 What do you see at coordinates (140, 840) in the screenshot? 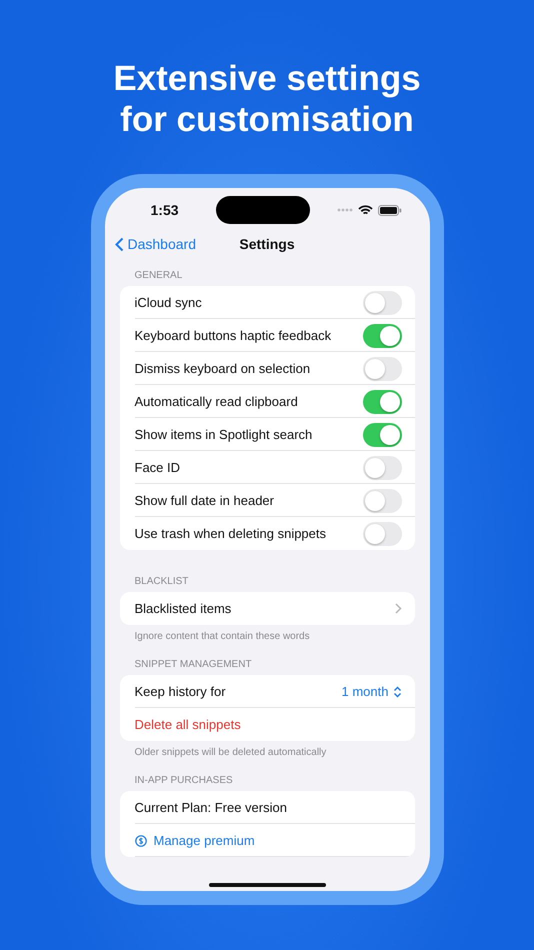
I see `dollar-icon` at bounding box center [140, 840].